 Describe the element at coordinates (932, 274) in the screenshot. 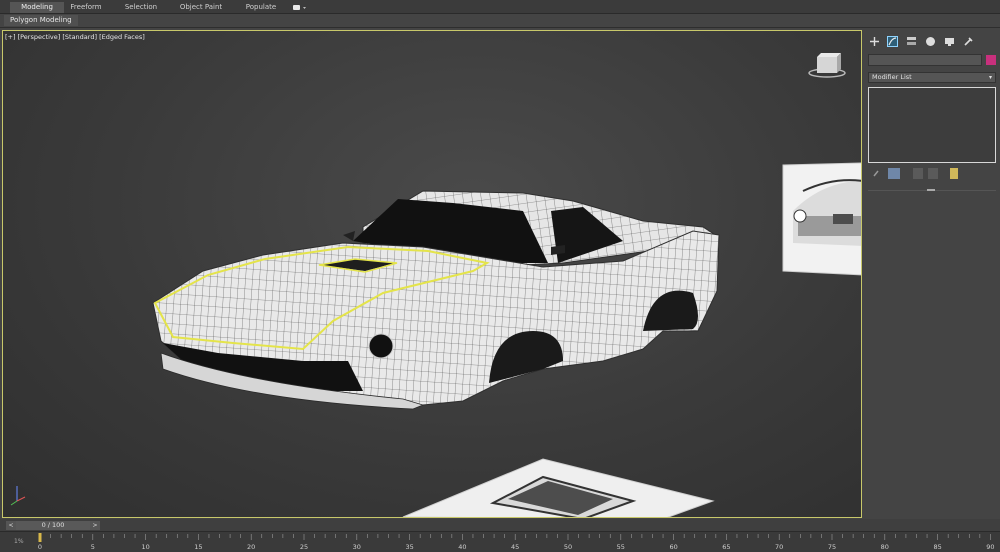

I see `command-panel: Modifier List ▾` at that location.